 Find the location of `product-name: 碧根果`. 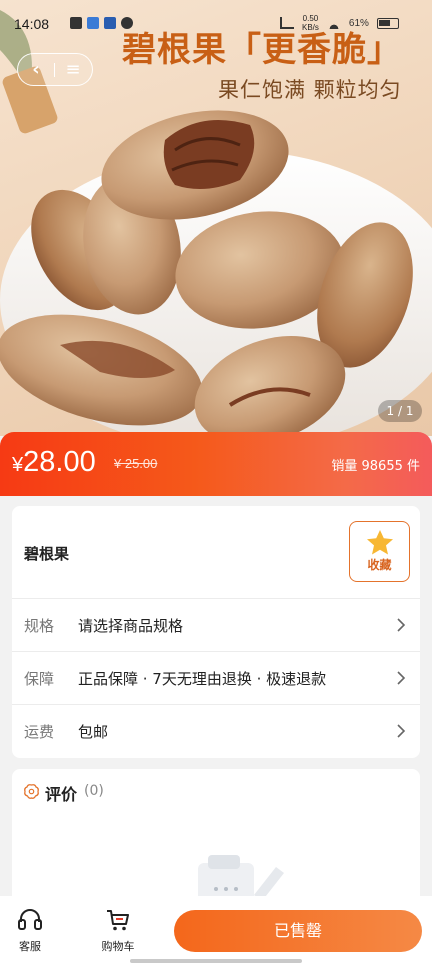

product-name: 碧根果 is located at coordinates (47, 554).